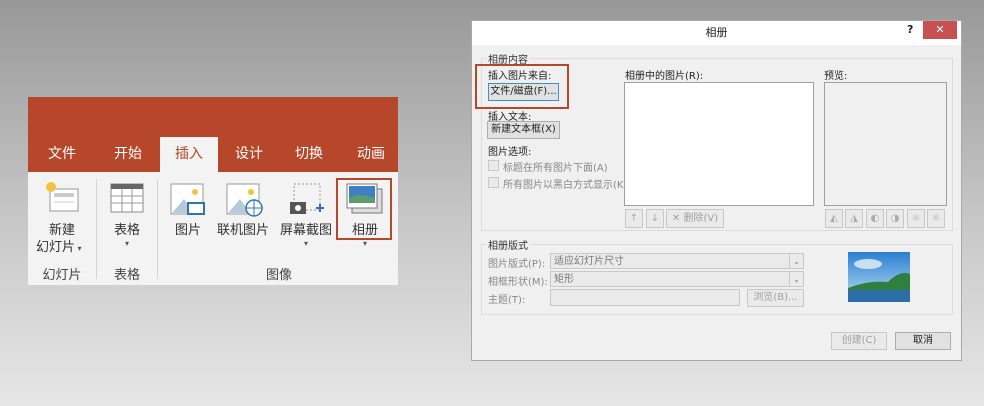 The width and height of the screenshot is (984, 406). I want to click on theme-label: 主题(T):, so click(507, 300).